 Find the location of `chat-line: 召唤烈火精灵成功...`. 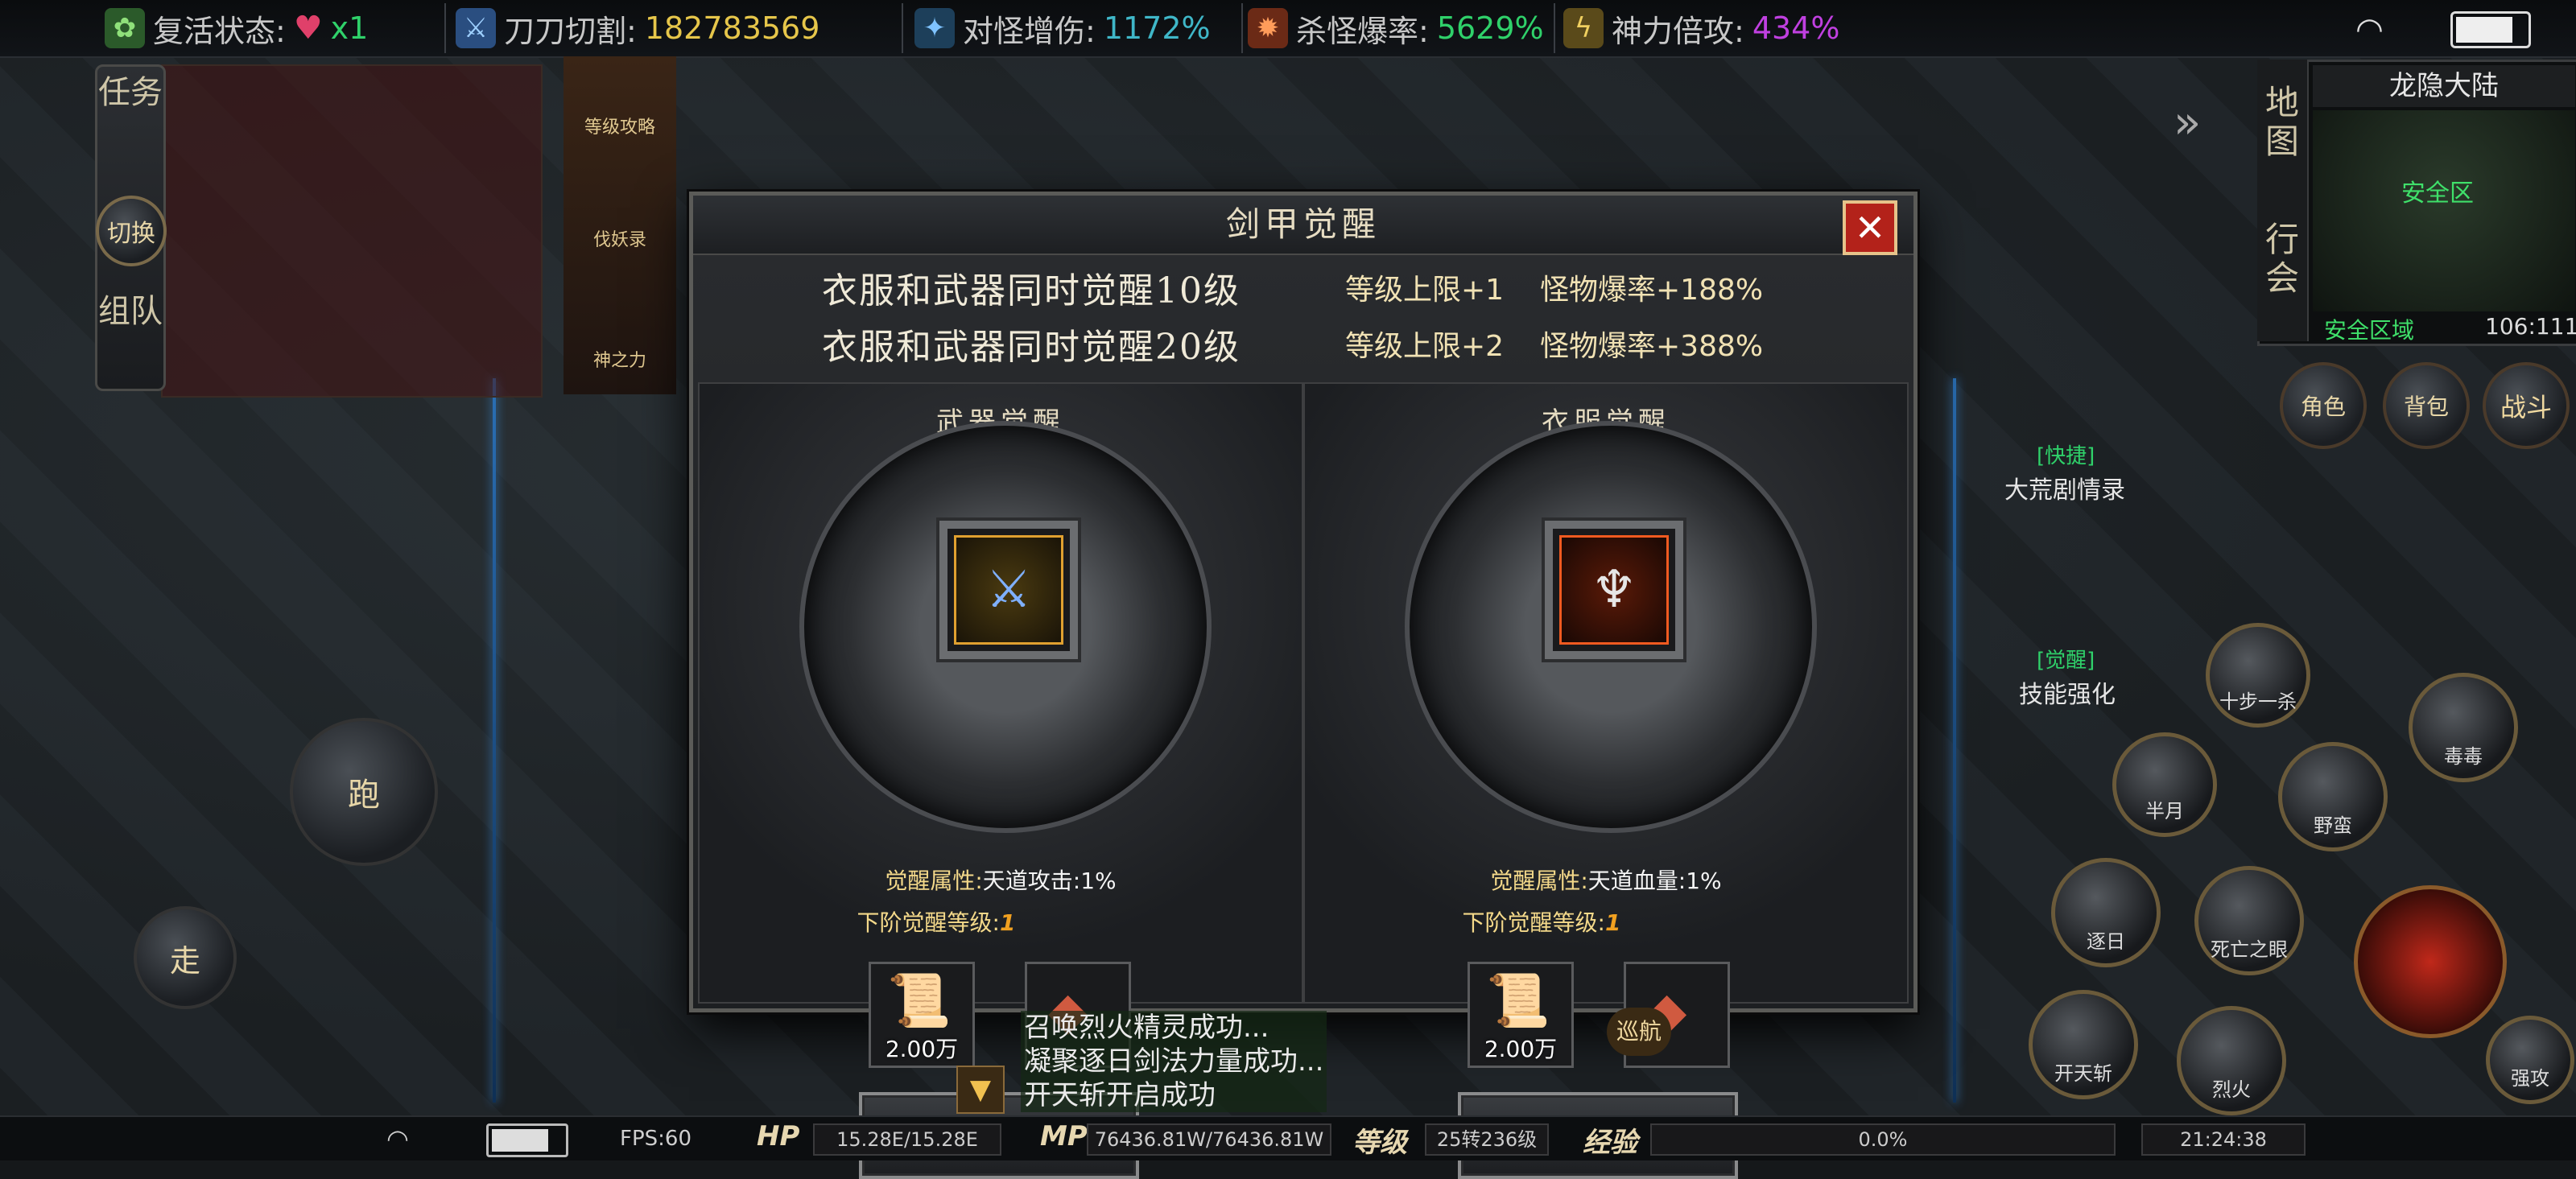

chat-line: 召唤烈火精灵成功... is located at coordinates (1174, 1028).